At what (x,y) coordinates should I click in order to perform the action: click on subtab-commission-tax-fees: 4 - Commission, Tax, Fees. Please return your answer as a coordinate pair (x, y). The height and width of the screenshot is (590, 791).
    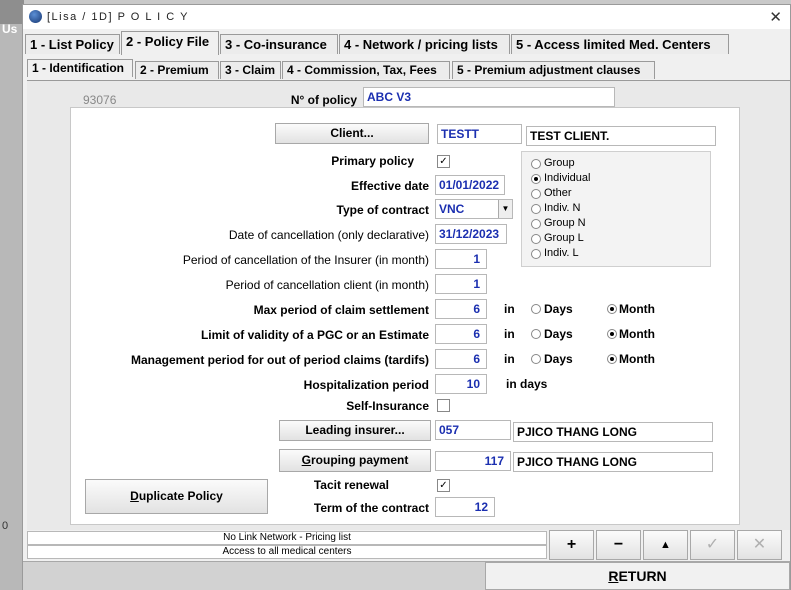
    Looking at the image, I should click on (366, 70).